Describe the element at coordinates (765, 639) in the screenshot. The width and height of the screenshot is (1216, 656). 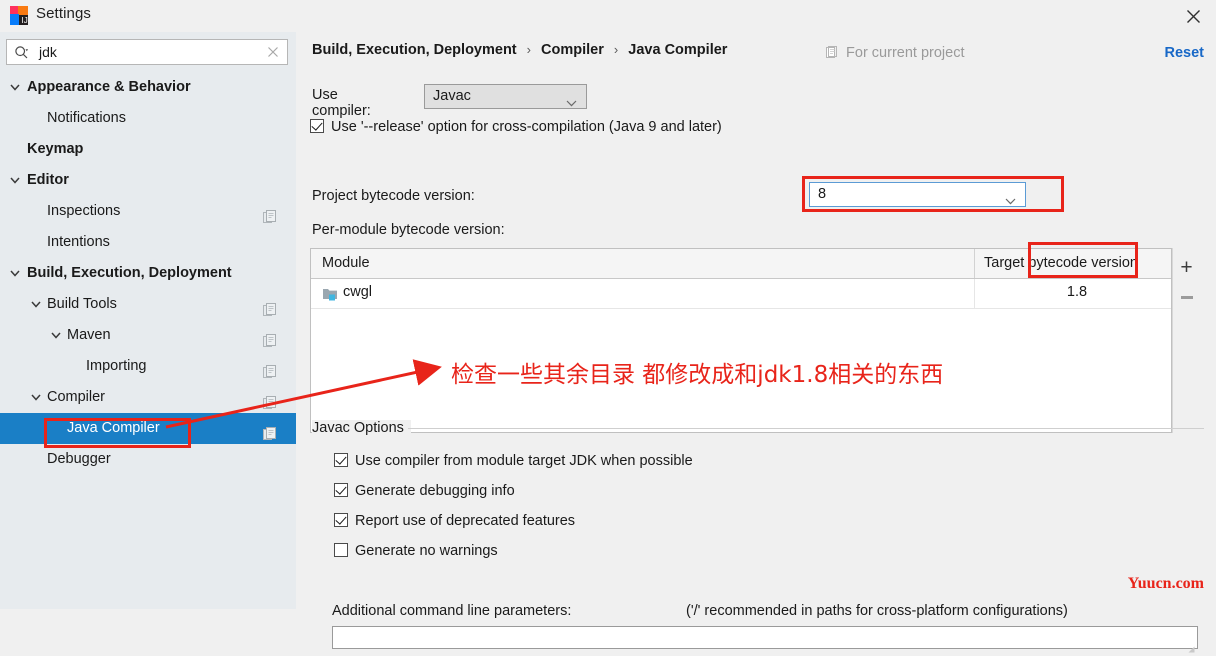
I see `additional-params-input` at that location.